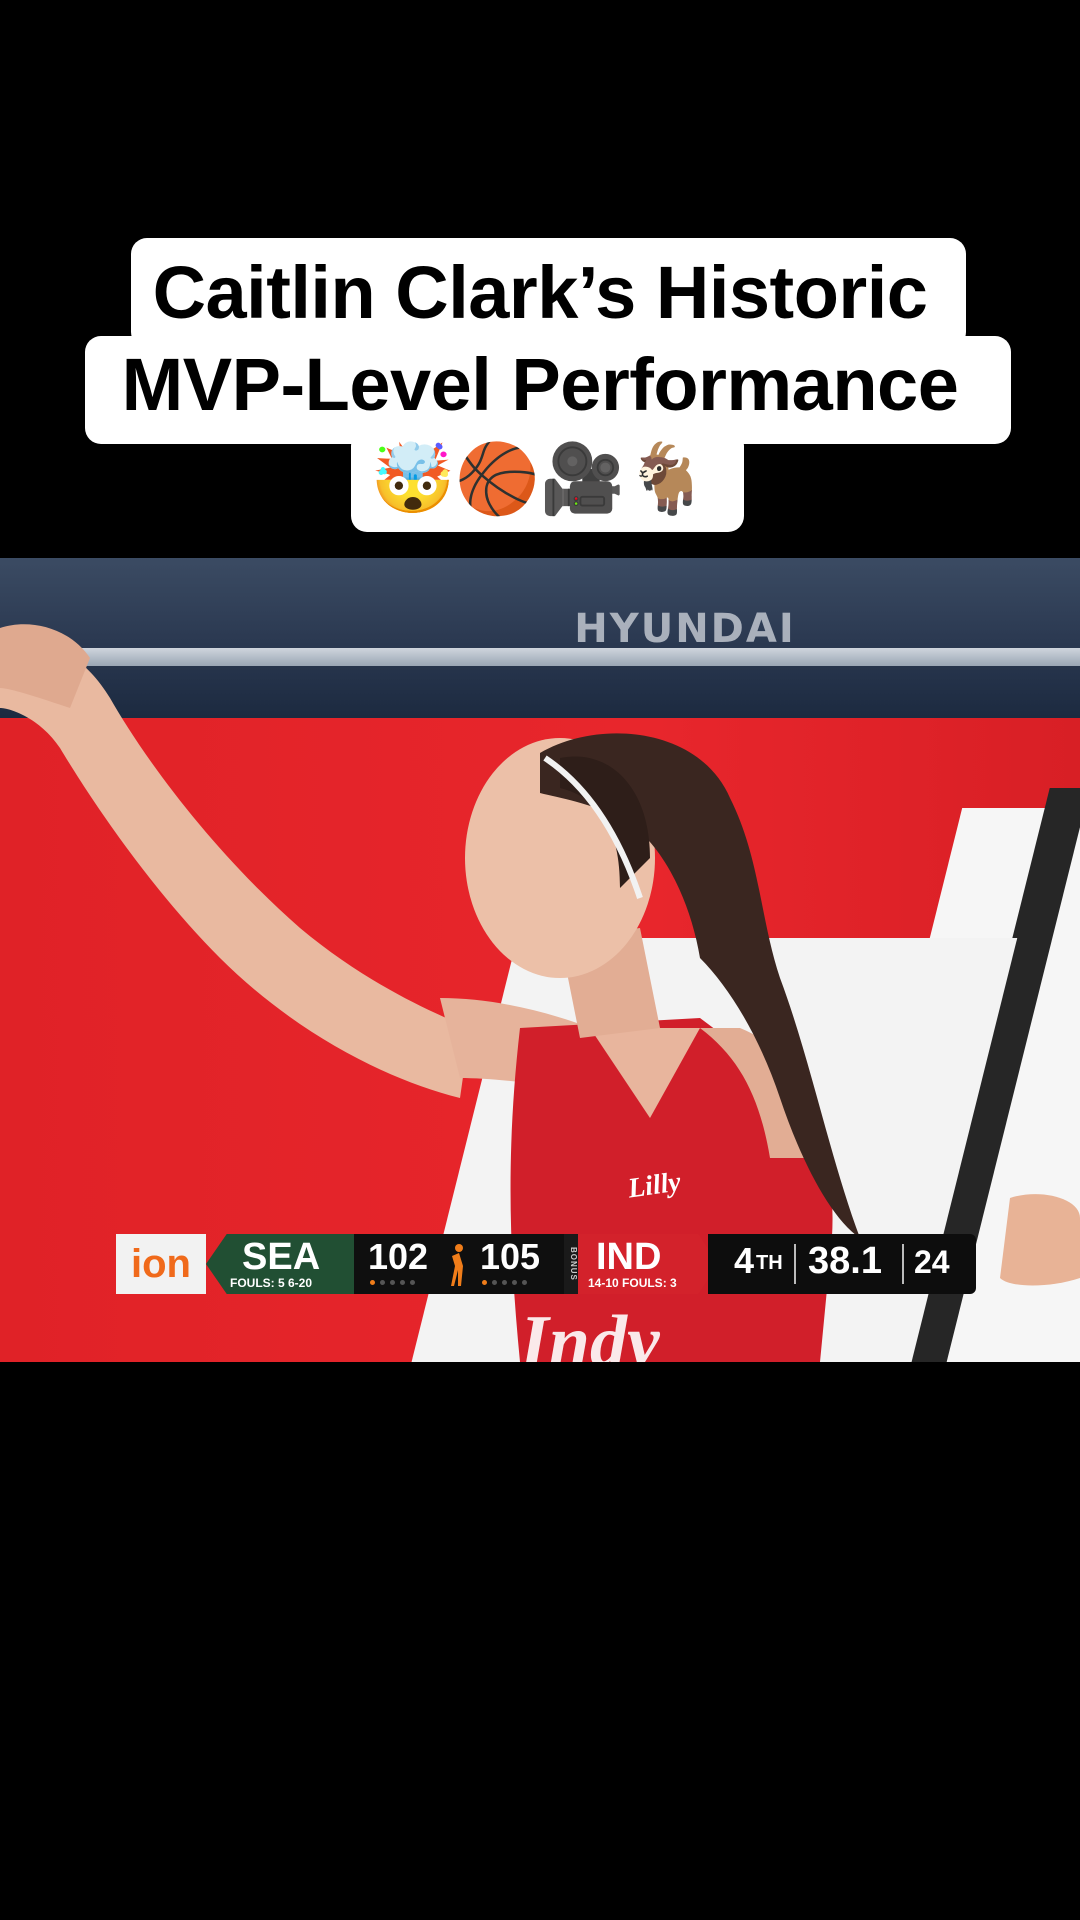  I want to click on home-score: 105, so click(510, 1256).